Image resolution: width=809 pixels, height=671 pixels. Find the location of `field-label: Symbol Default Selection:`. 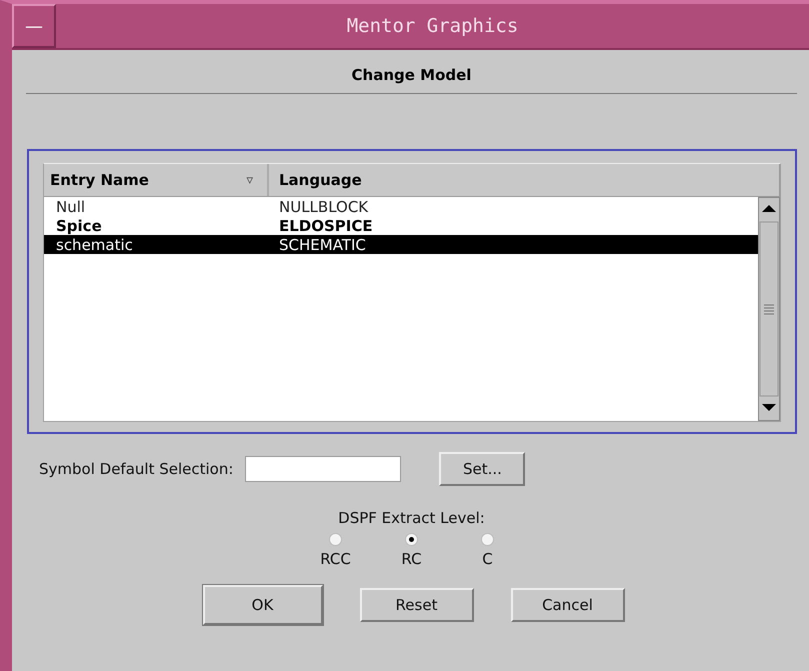

field-label: Symbol Default Selection: is located at coordinates (136, 469).